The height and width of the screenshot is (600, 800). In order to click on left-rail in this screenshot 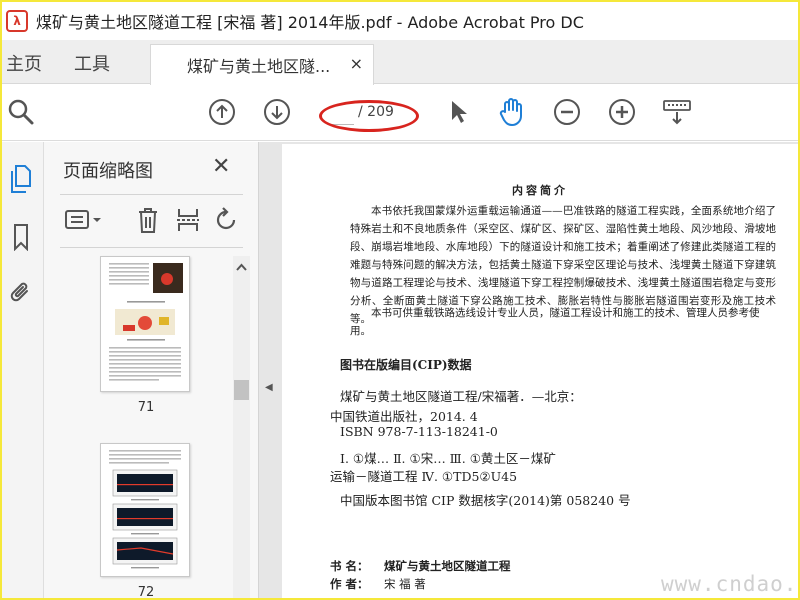, I will do `click(23, 370)`.